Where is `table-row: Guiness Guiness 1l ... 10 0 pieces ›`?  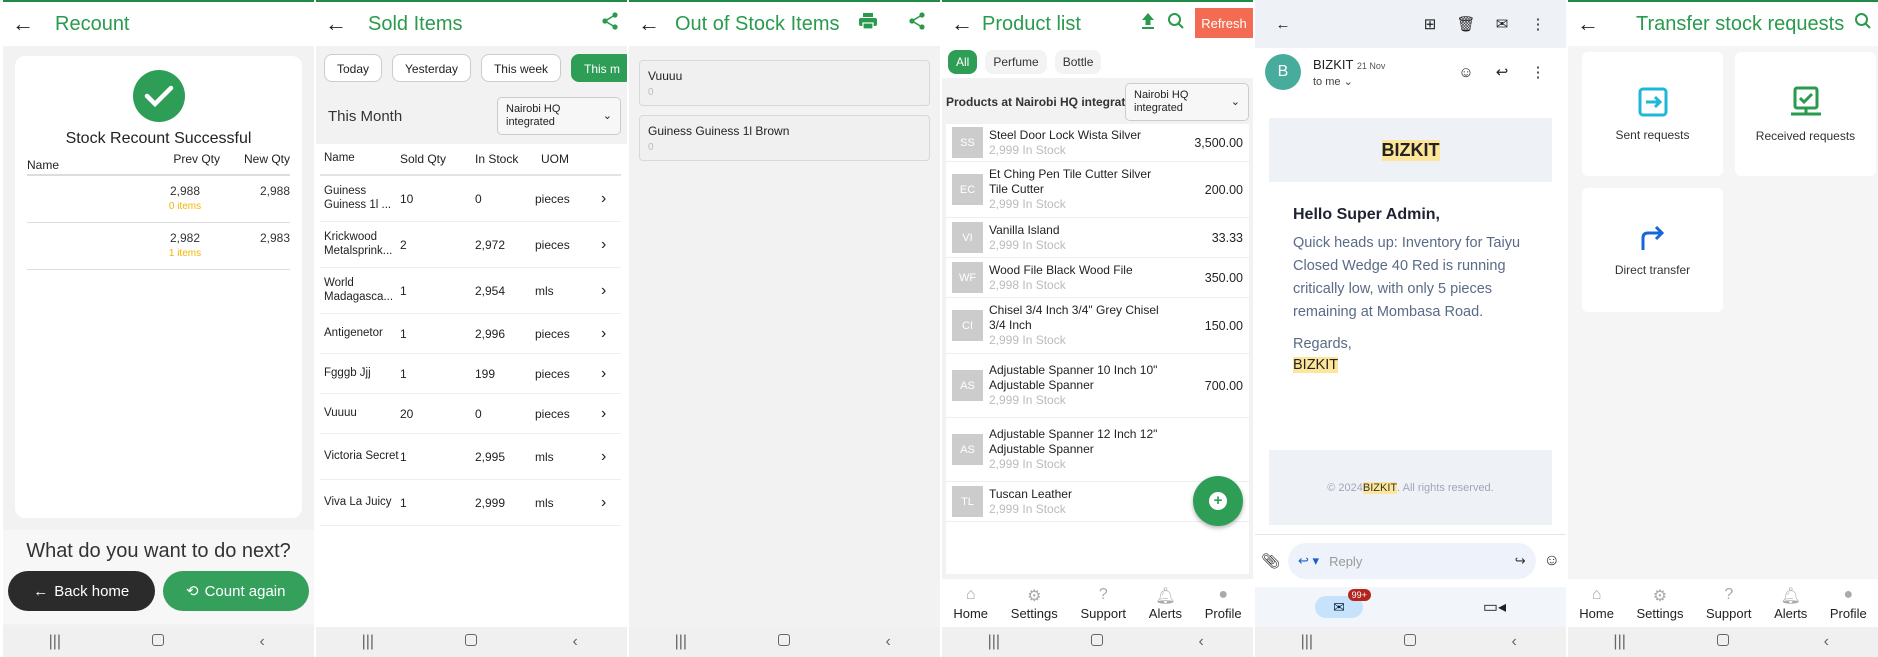 table-row: Guiness Guiness 1l ... 10 0 pieces › is located at coordinates (470, 199).